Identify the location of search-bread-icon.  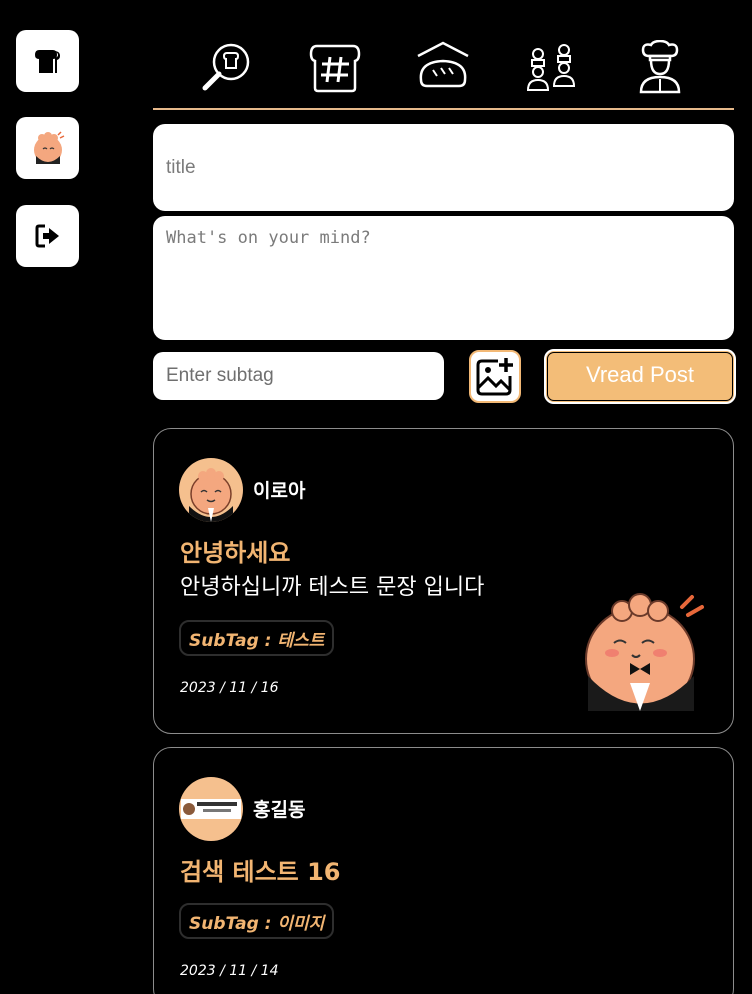
(226, 67).